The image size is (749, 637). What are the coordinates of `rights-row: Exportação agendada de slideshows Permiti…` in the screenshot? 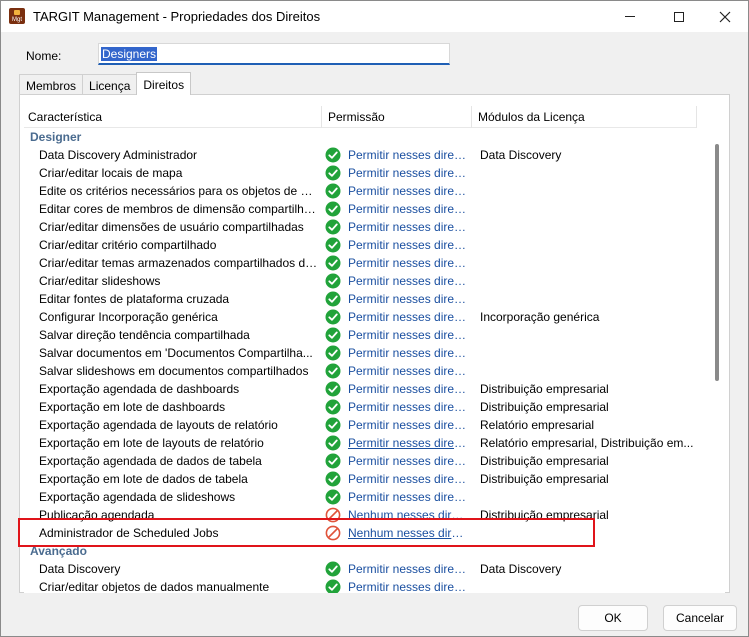 It's located at (360, 497).